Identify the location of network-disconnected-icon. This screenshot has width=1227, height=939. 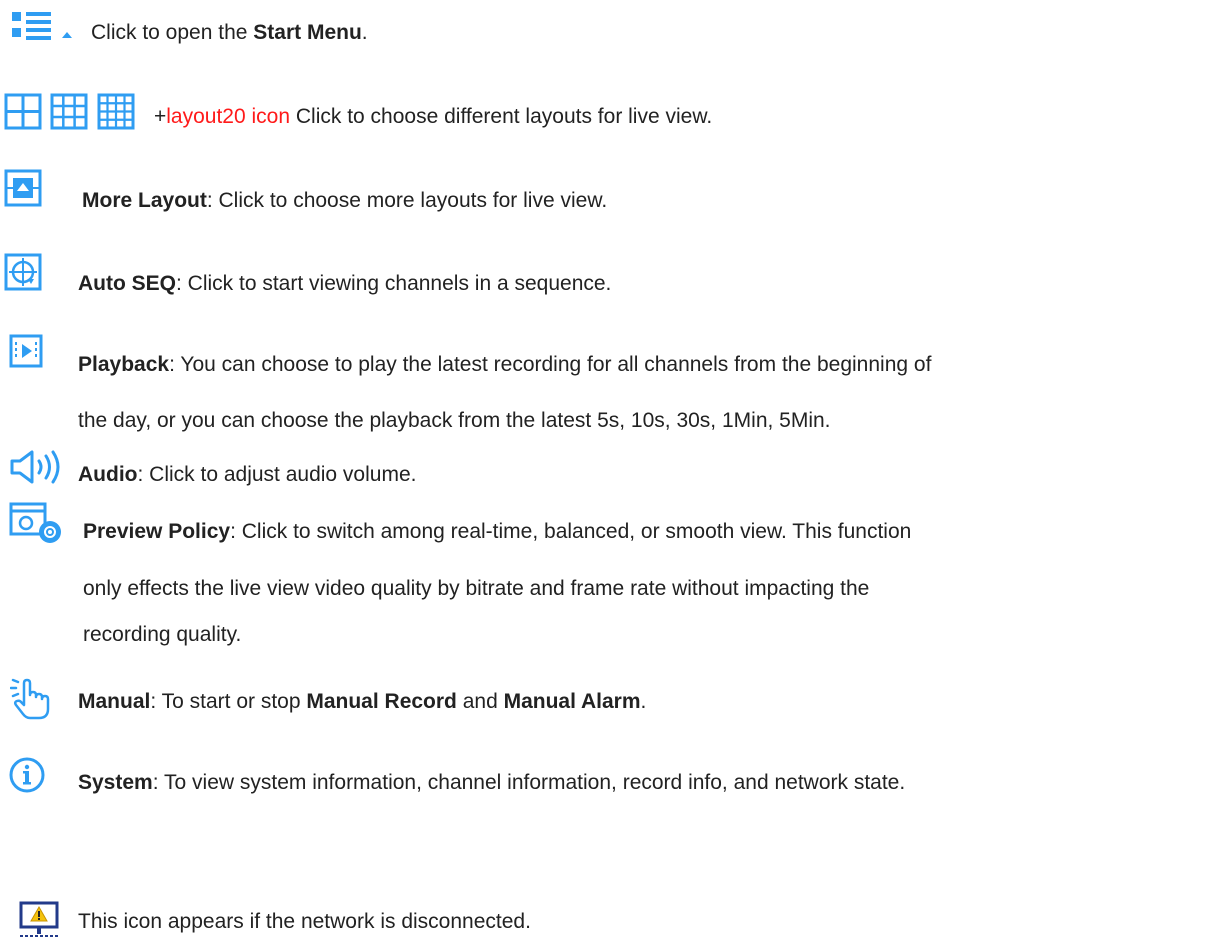
(39, 919).